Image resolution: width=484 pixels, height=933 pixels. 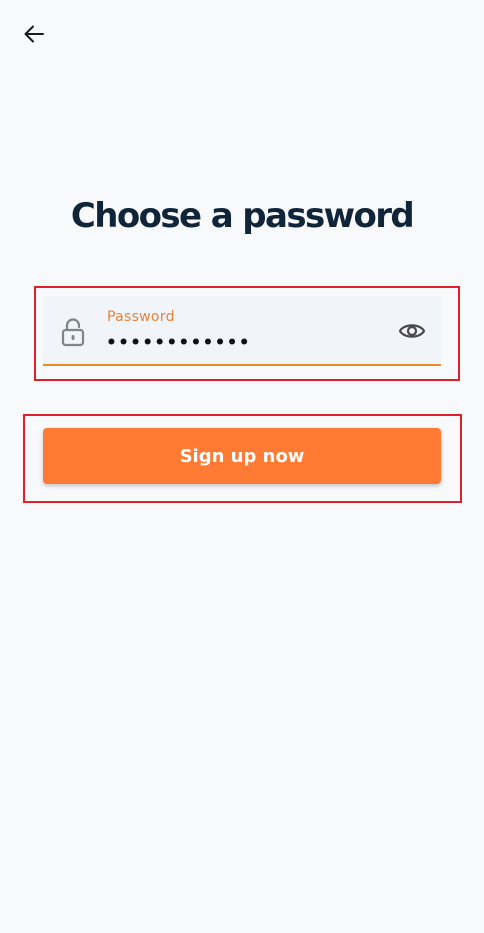 I want to click on password-field: Password ••••••••••••, so click(x=242, y=331).